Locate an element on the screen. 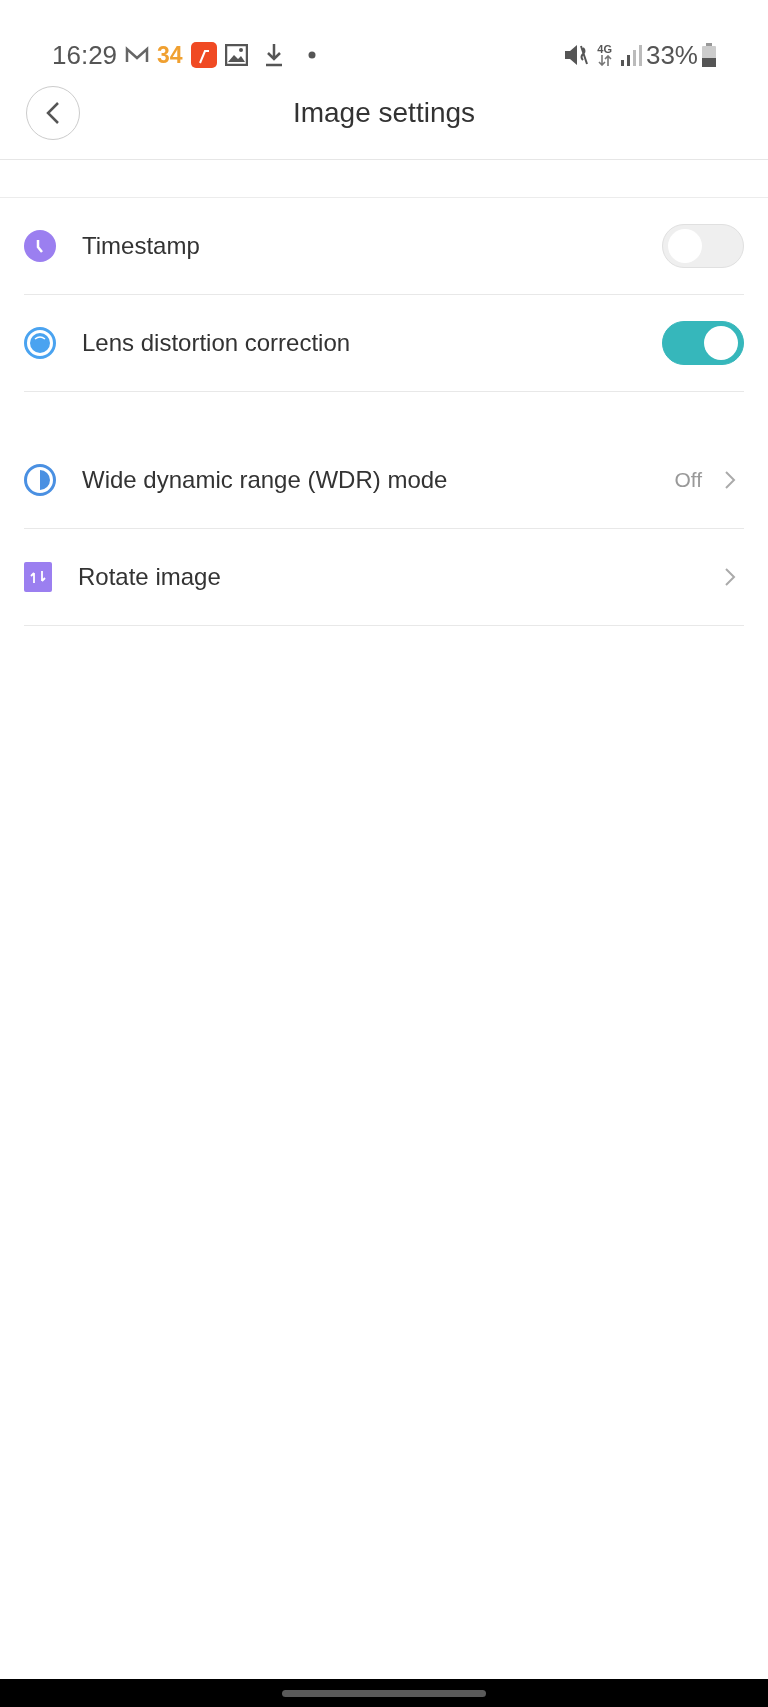 The width and height of the screenshot is (768, 1707). battery-percent: 33% is located at coordinates (671, 55).